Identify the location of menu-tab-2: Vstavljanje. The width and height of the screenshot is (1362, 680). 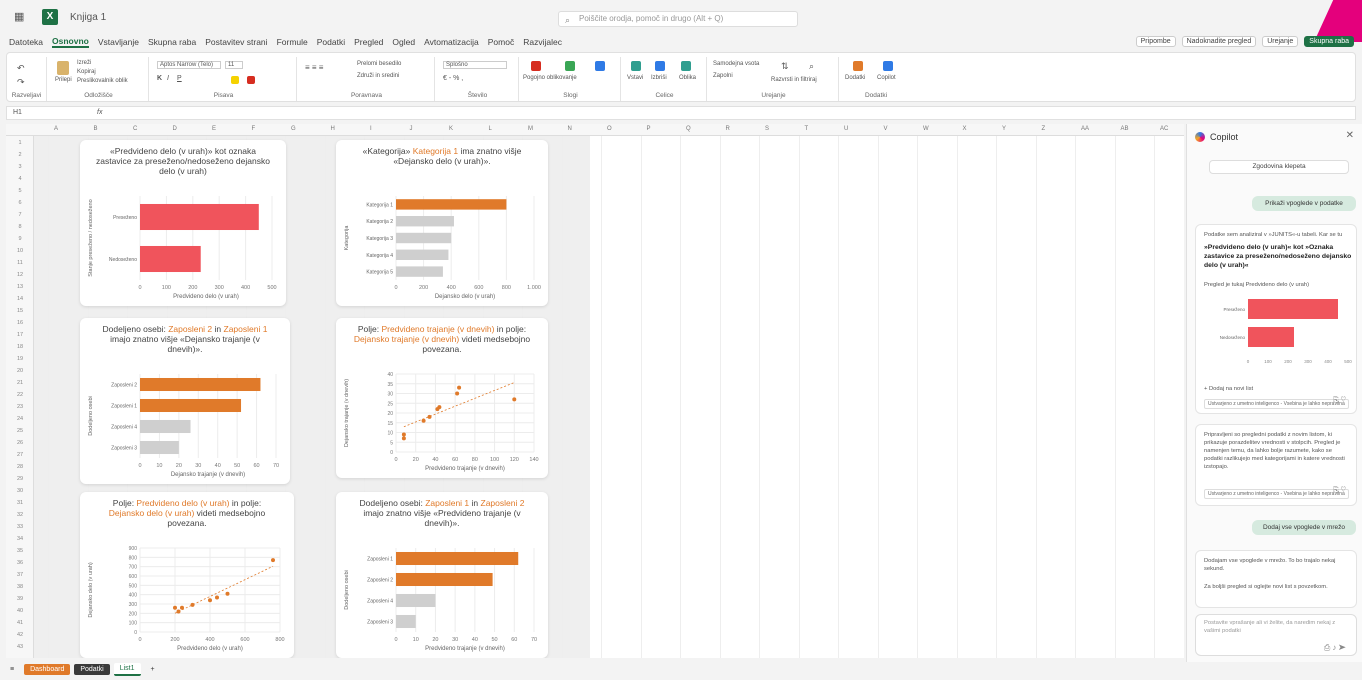
(118, 42).